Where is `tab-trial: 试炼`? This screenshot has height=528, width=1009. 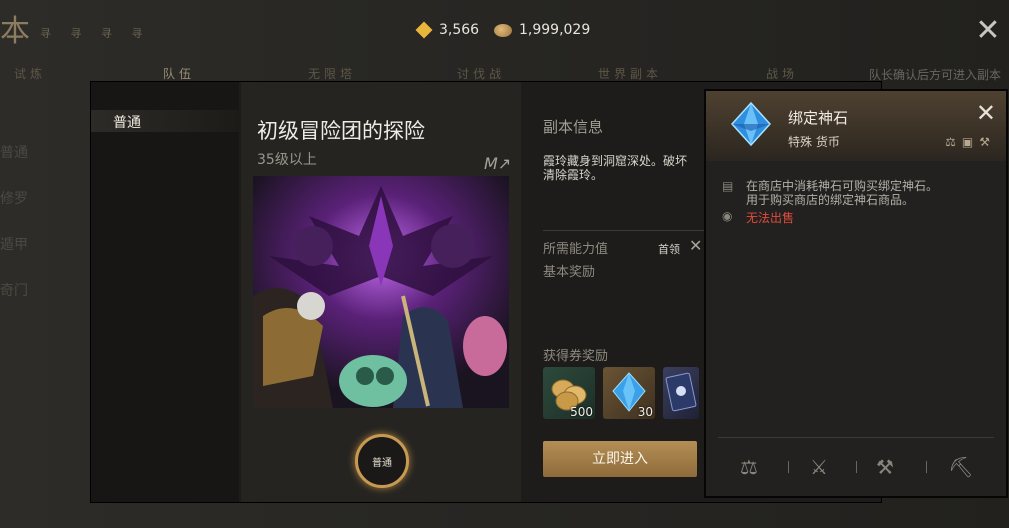 tab-trial: 试炼 is located at coordinates (30, 73).